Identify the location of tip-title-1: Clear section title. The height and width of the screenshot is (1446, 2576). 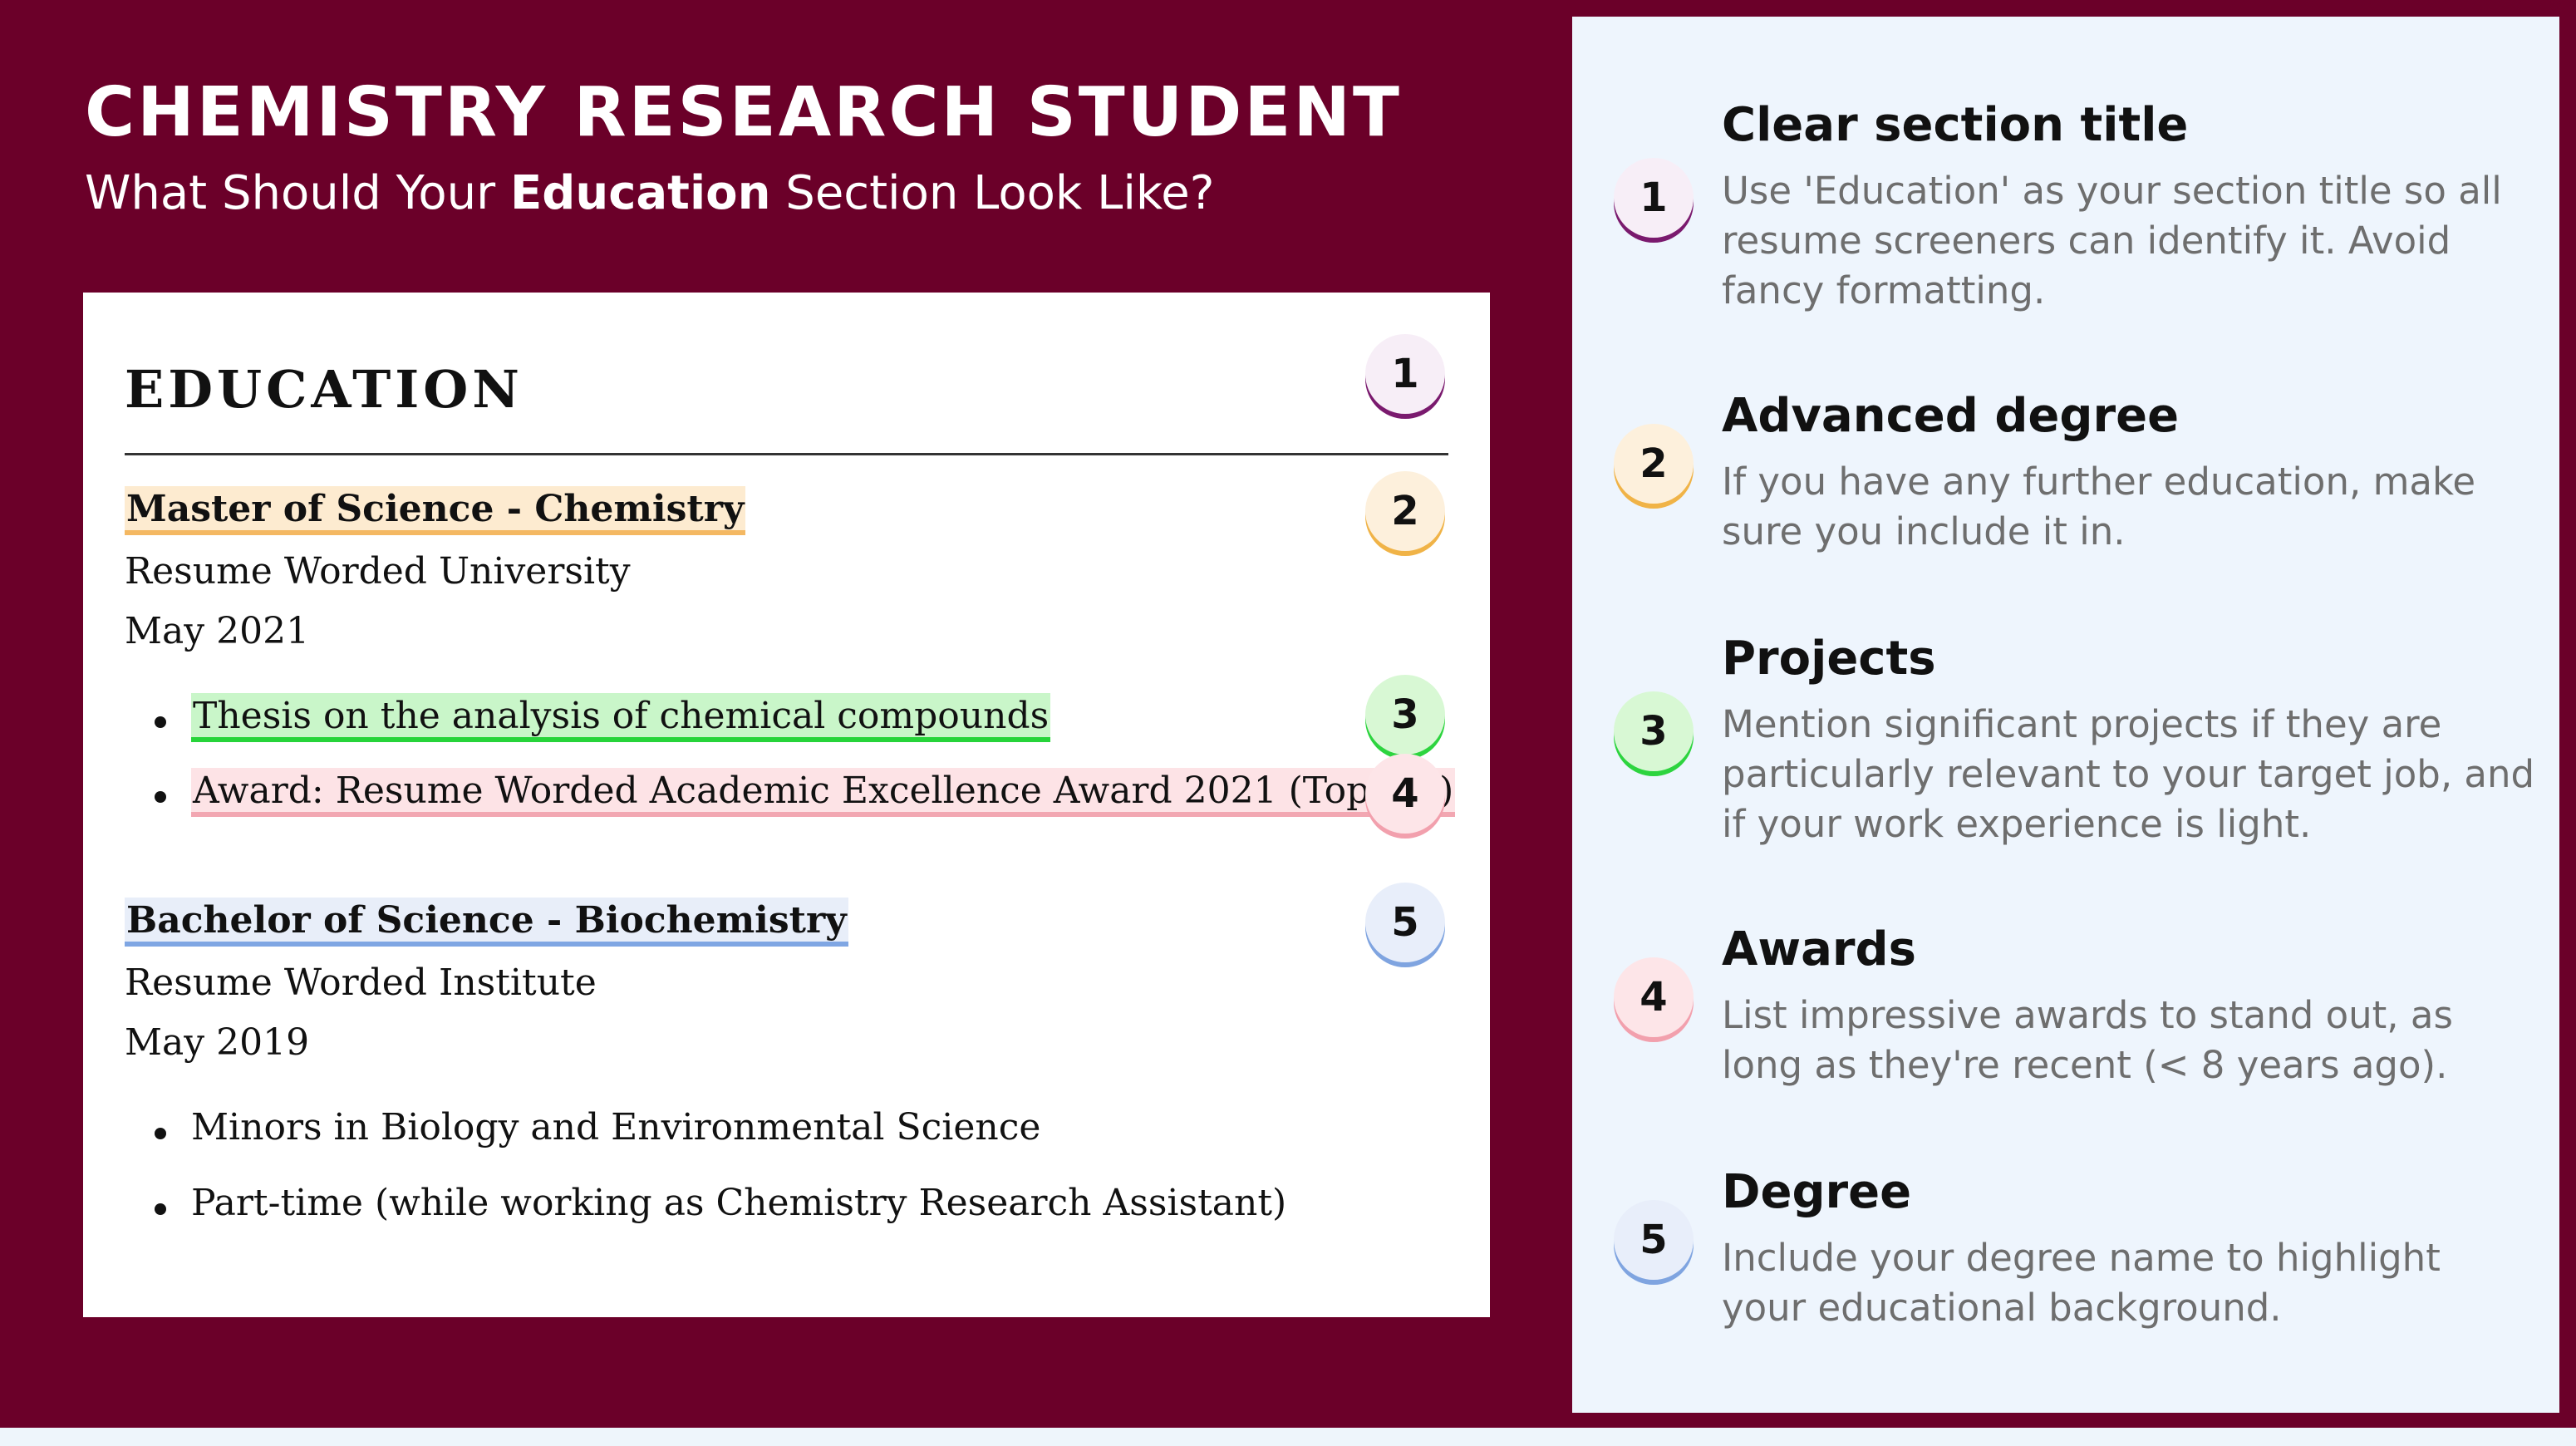
(1955, 125).